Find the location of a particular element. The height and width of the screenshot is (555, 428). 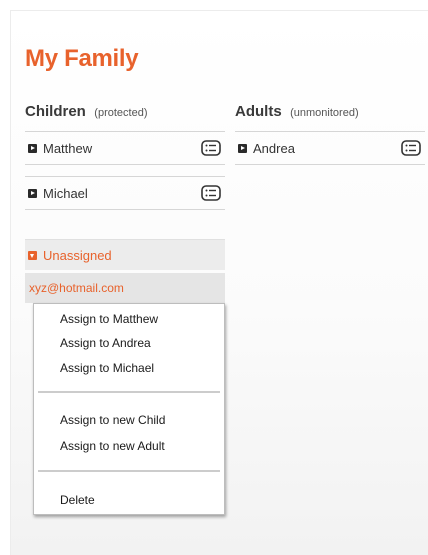

children-heading: Children (protected) is located at coordinates (86, 112).